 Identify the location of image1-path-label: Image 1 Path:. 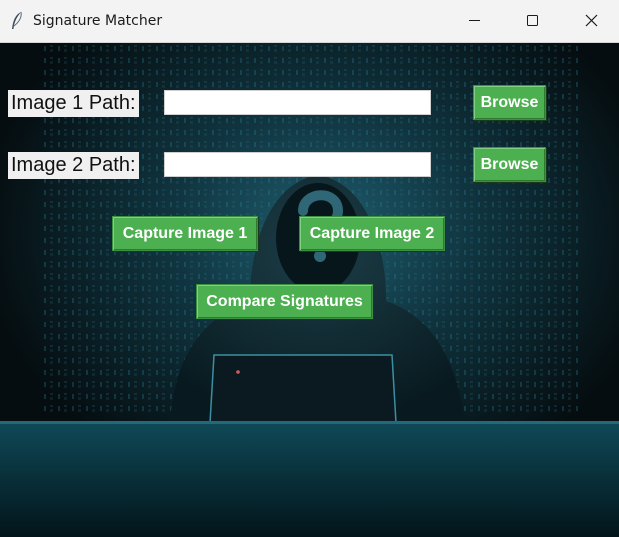
(73, 103).